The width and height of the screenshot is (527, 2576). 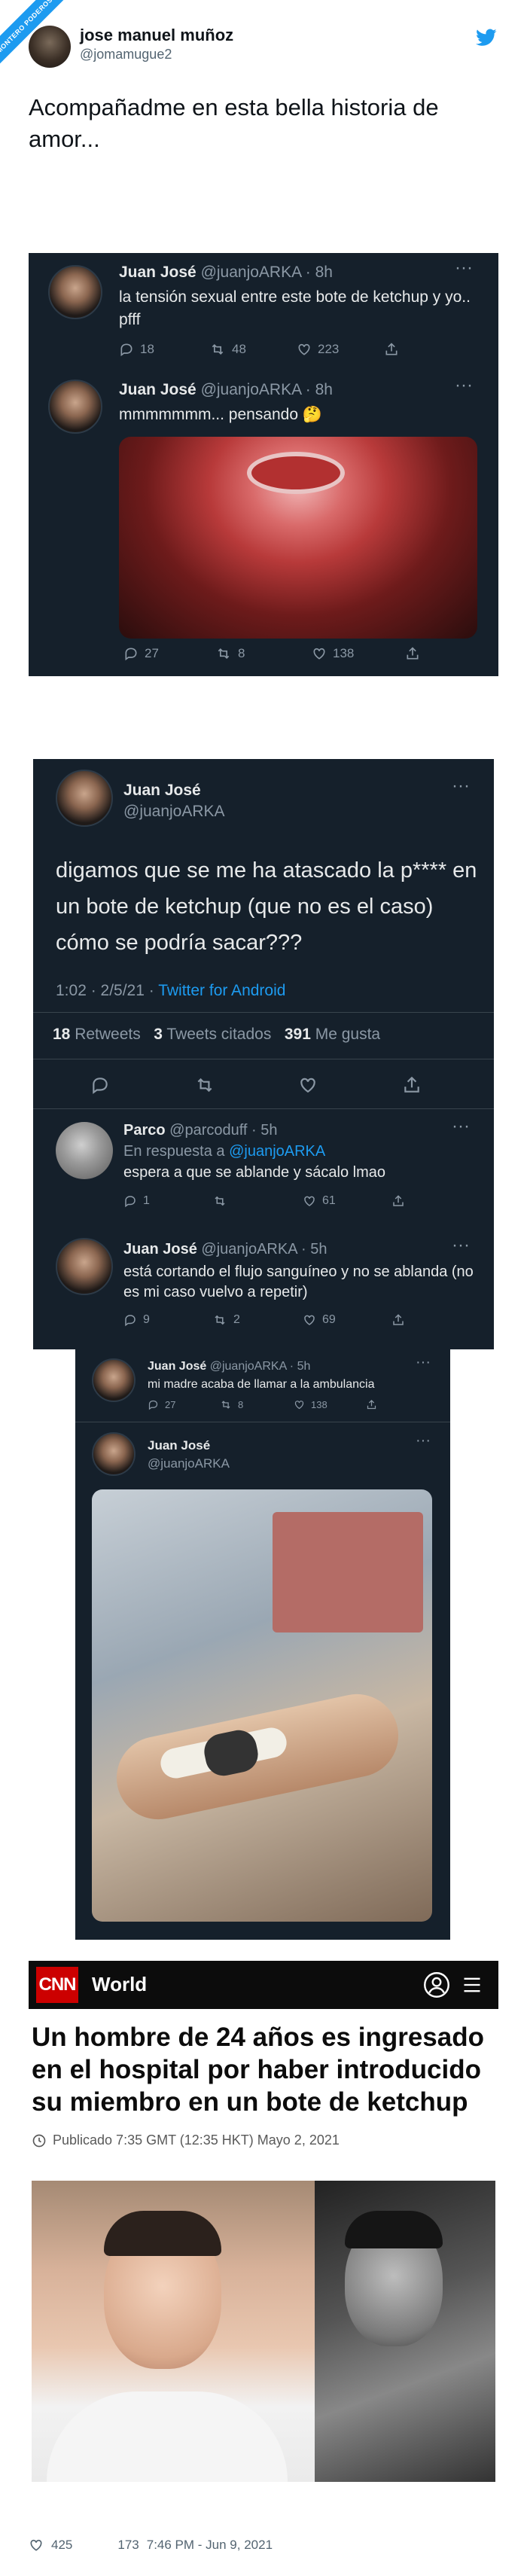 I want to click on like-count: 425, so click(x=62, y=2545).